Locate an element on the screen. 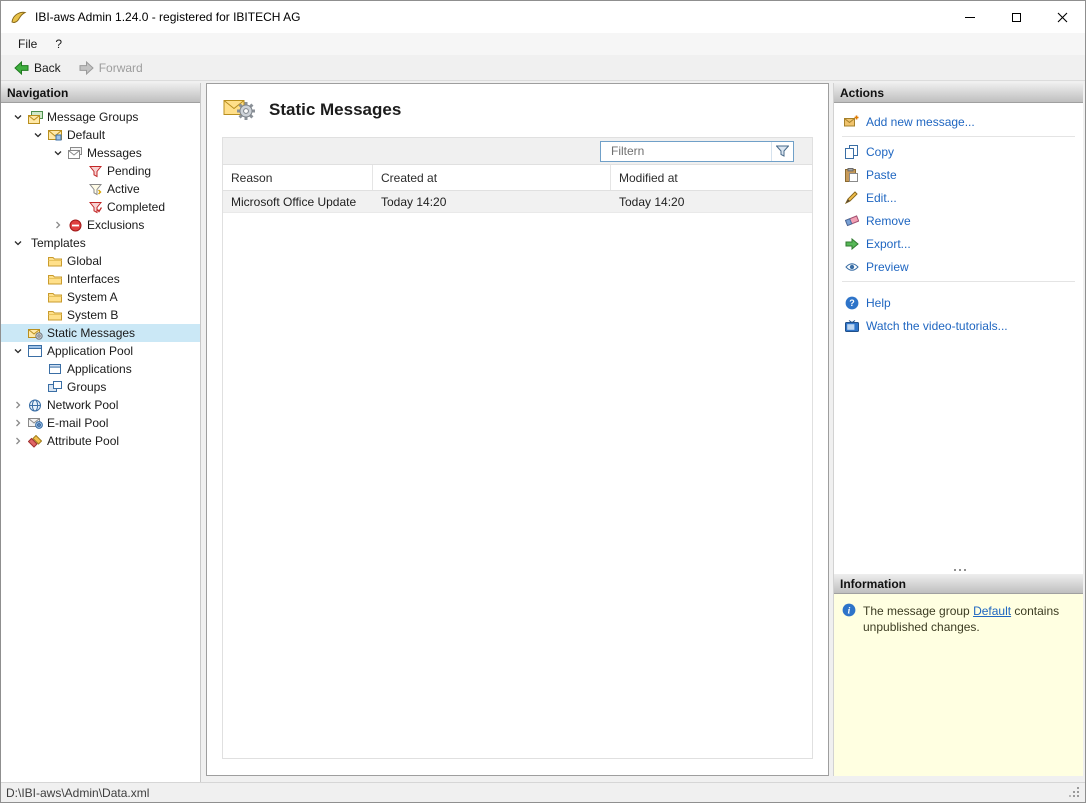  tree-item-groups: Groups is located at coordinates (100, 387).